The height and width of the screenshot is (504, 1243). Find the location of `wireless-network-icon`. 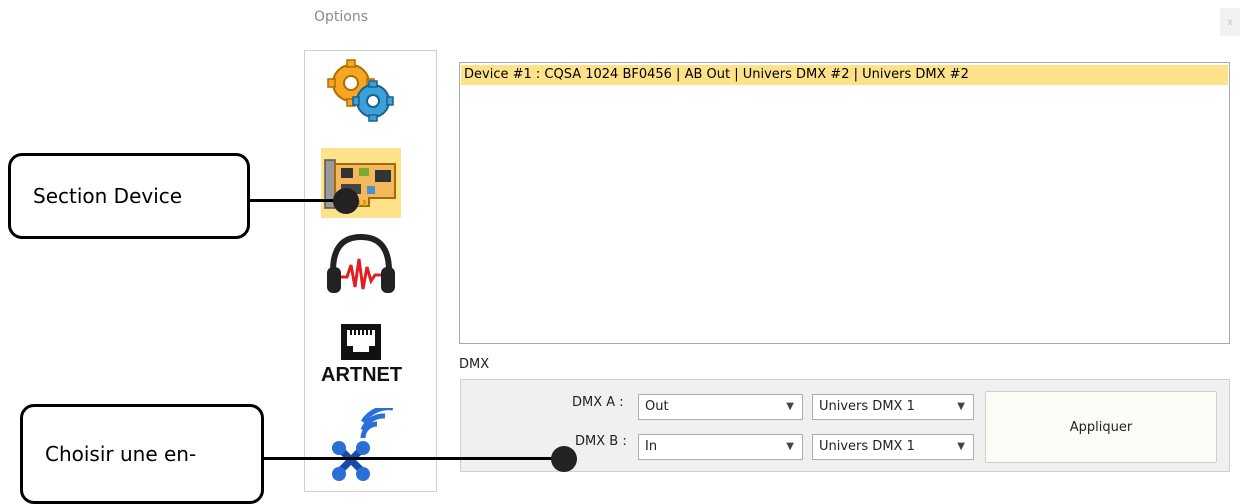

wireless-network-icon is located at coordinates (362, 444).